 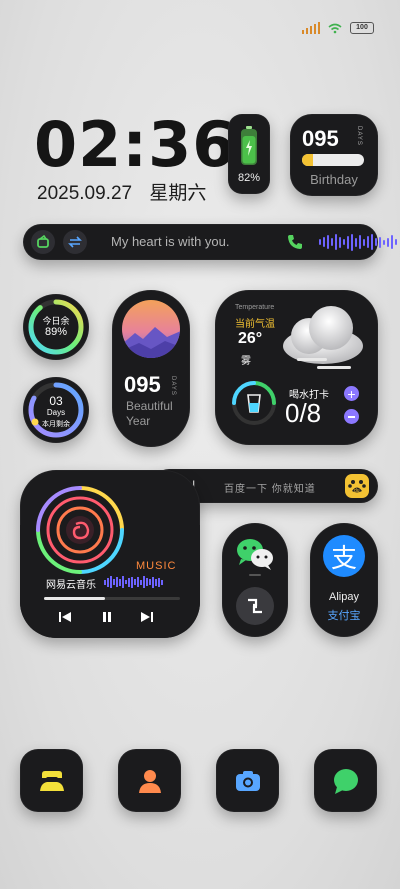 I want to click on beautiful-year-widget, so click(x=151, y=368).